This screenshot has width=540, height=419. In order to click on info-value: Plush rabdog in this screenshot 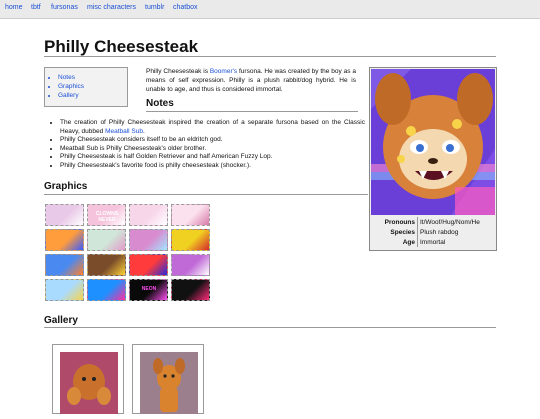, I will do `click(439, 232)`.